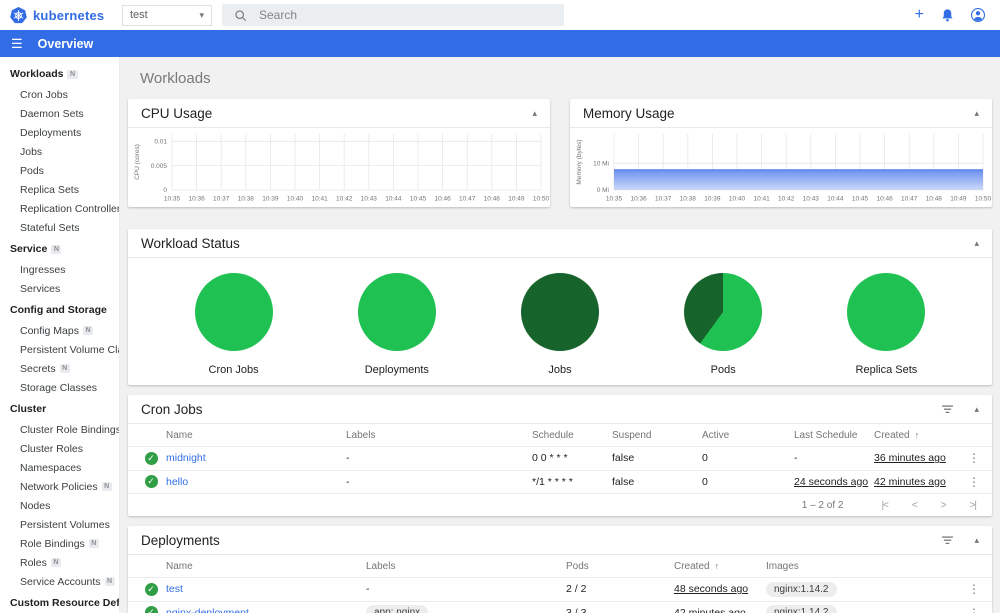 Image resolution: width=1000 pixels, height=613 pixels. Describe the element at coordinates (159, 166) in the screenshot. I see `svg-text: 0.005` at that location.